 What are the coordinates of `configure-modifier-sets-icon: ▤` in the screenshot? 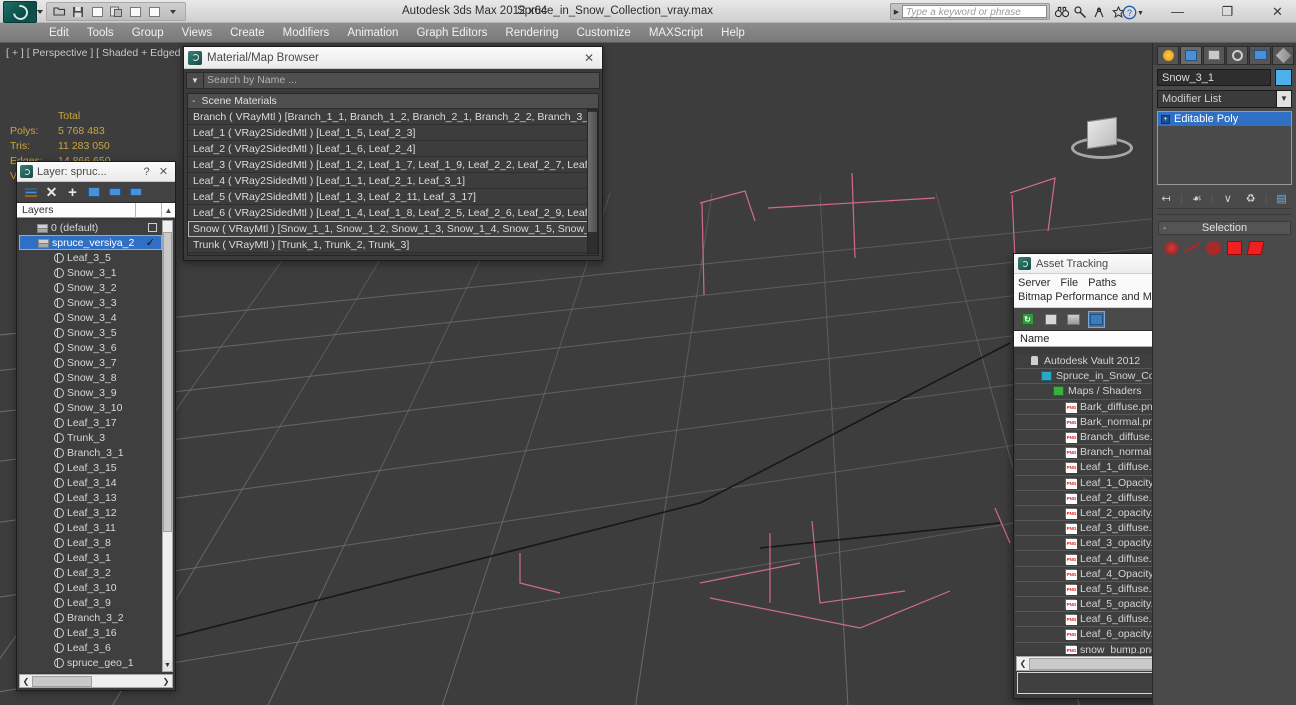 It's located at (1282, 199).